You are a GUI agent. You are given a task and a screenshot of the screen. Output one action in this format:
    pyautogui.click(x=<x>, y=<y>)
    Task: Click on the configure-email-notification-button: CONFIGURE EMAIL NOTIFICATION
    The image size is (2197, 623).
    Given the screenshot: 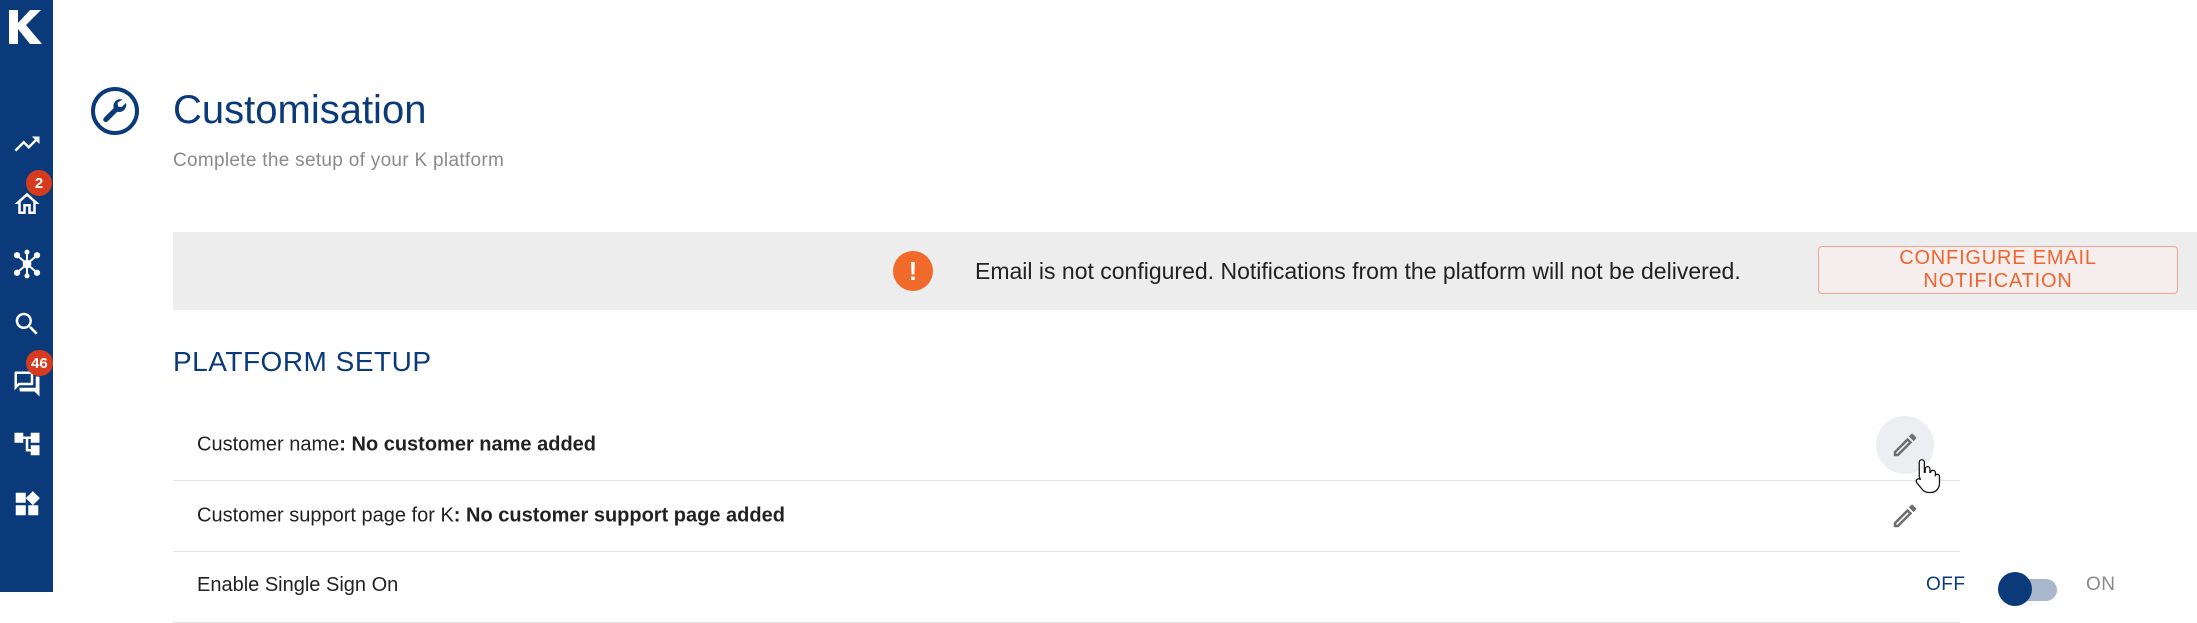 What is the action you would take?
    pyautogui.click(x=1998, y=270)
    